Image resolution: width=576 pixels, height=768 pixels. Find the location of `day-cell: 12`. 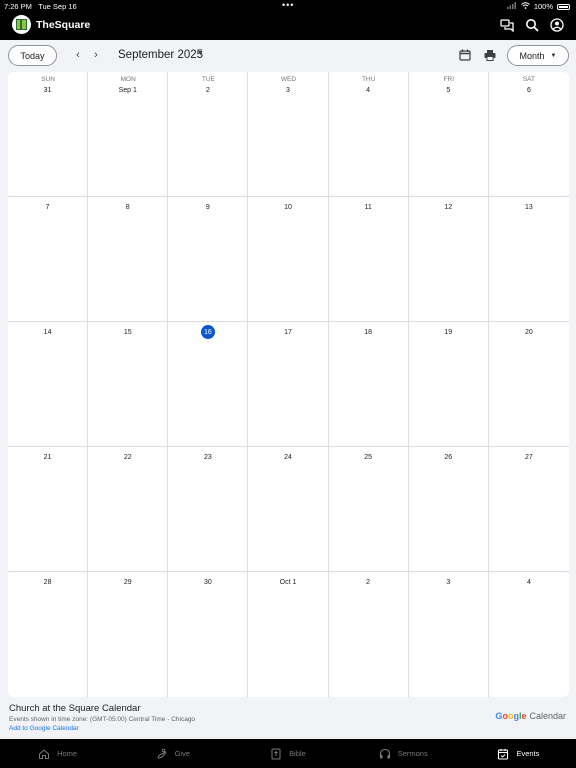

day-cell: 12 is located at coordinates (448, 259).